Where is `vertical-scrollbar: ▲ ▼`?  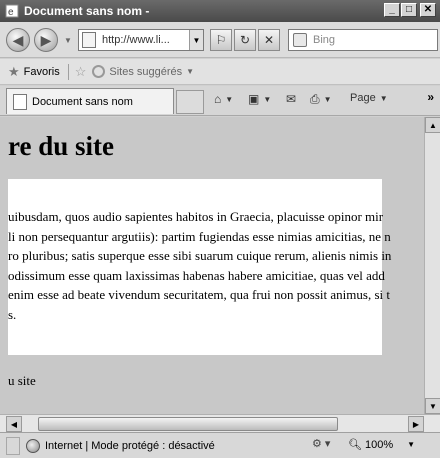 vertical-scrollbar: ▲ ▼ is located at coordinates (432, 265).